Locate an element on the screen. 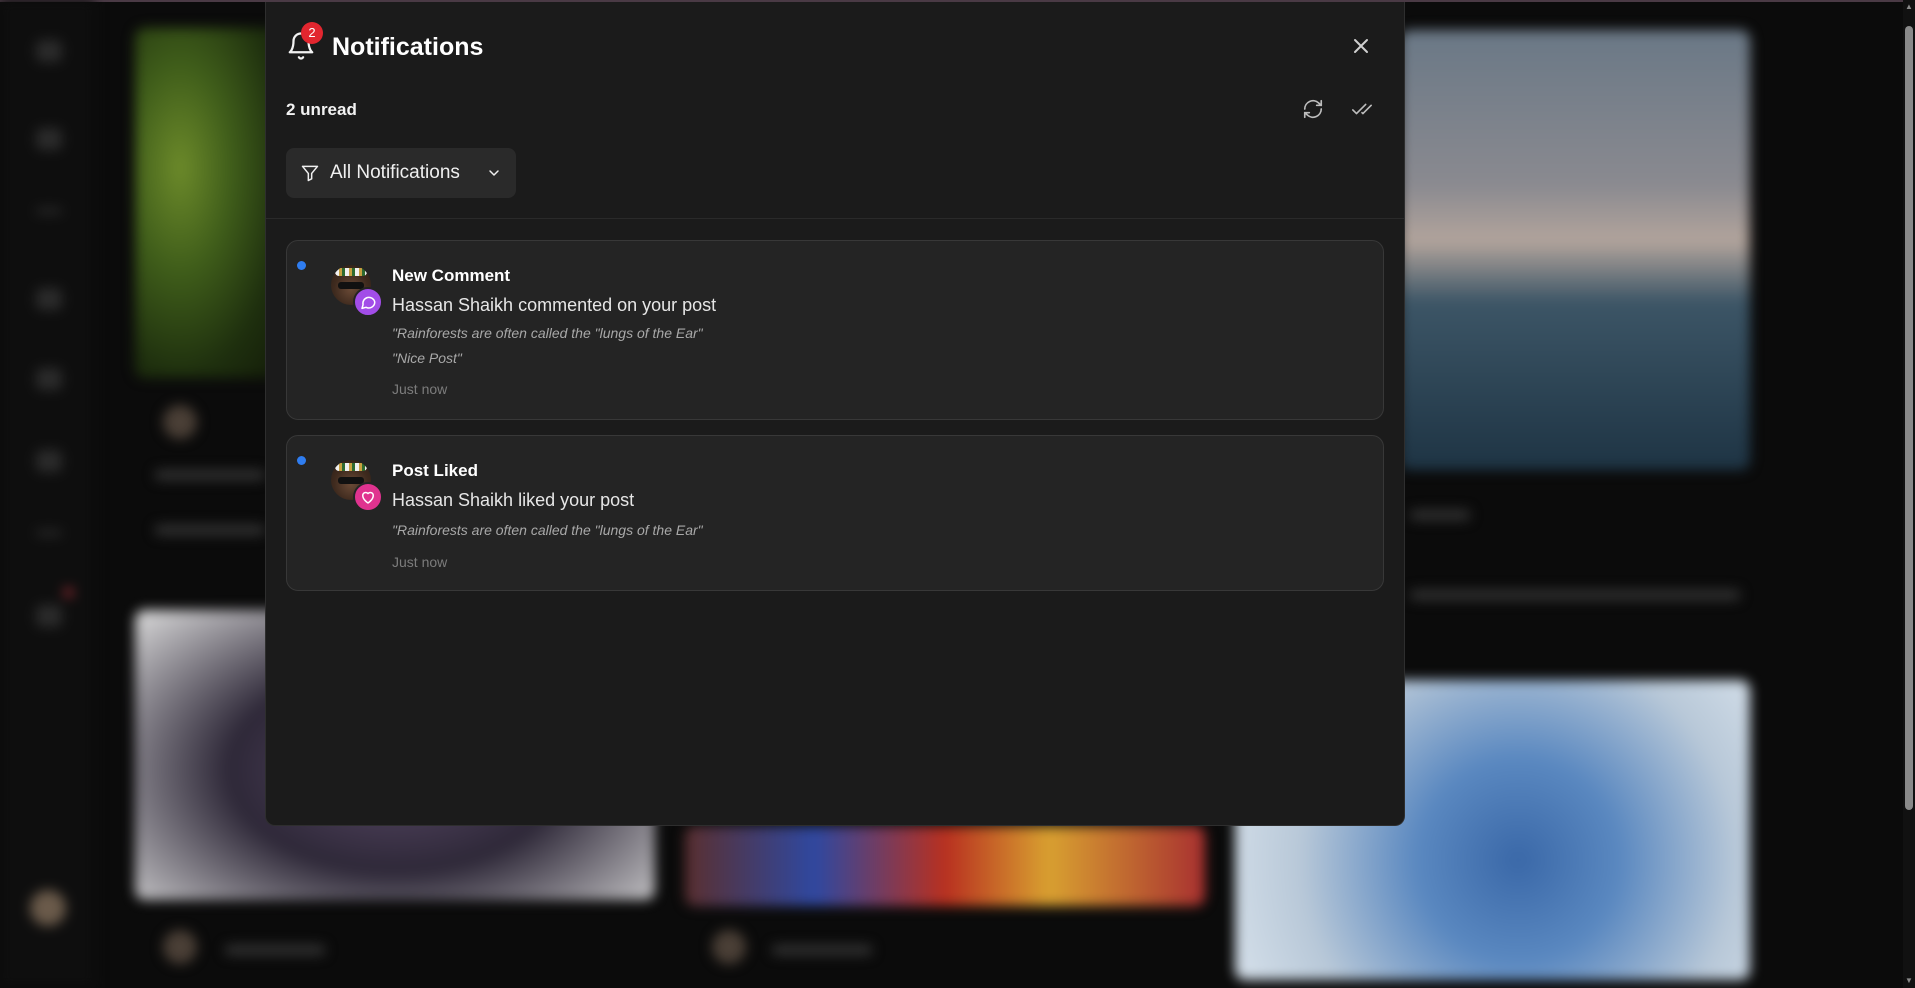  sidebar is located at coordinates (47, 494).